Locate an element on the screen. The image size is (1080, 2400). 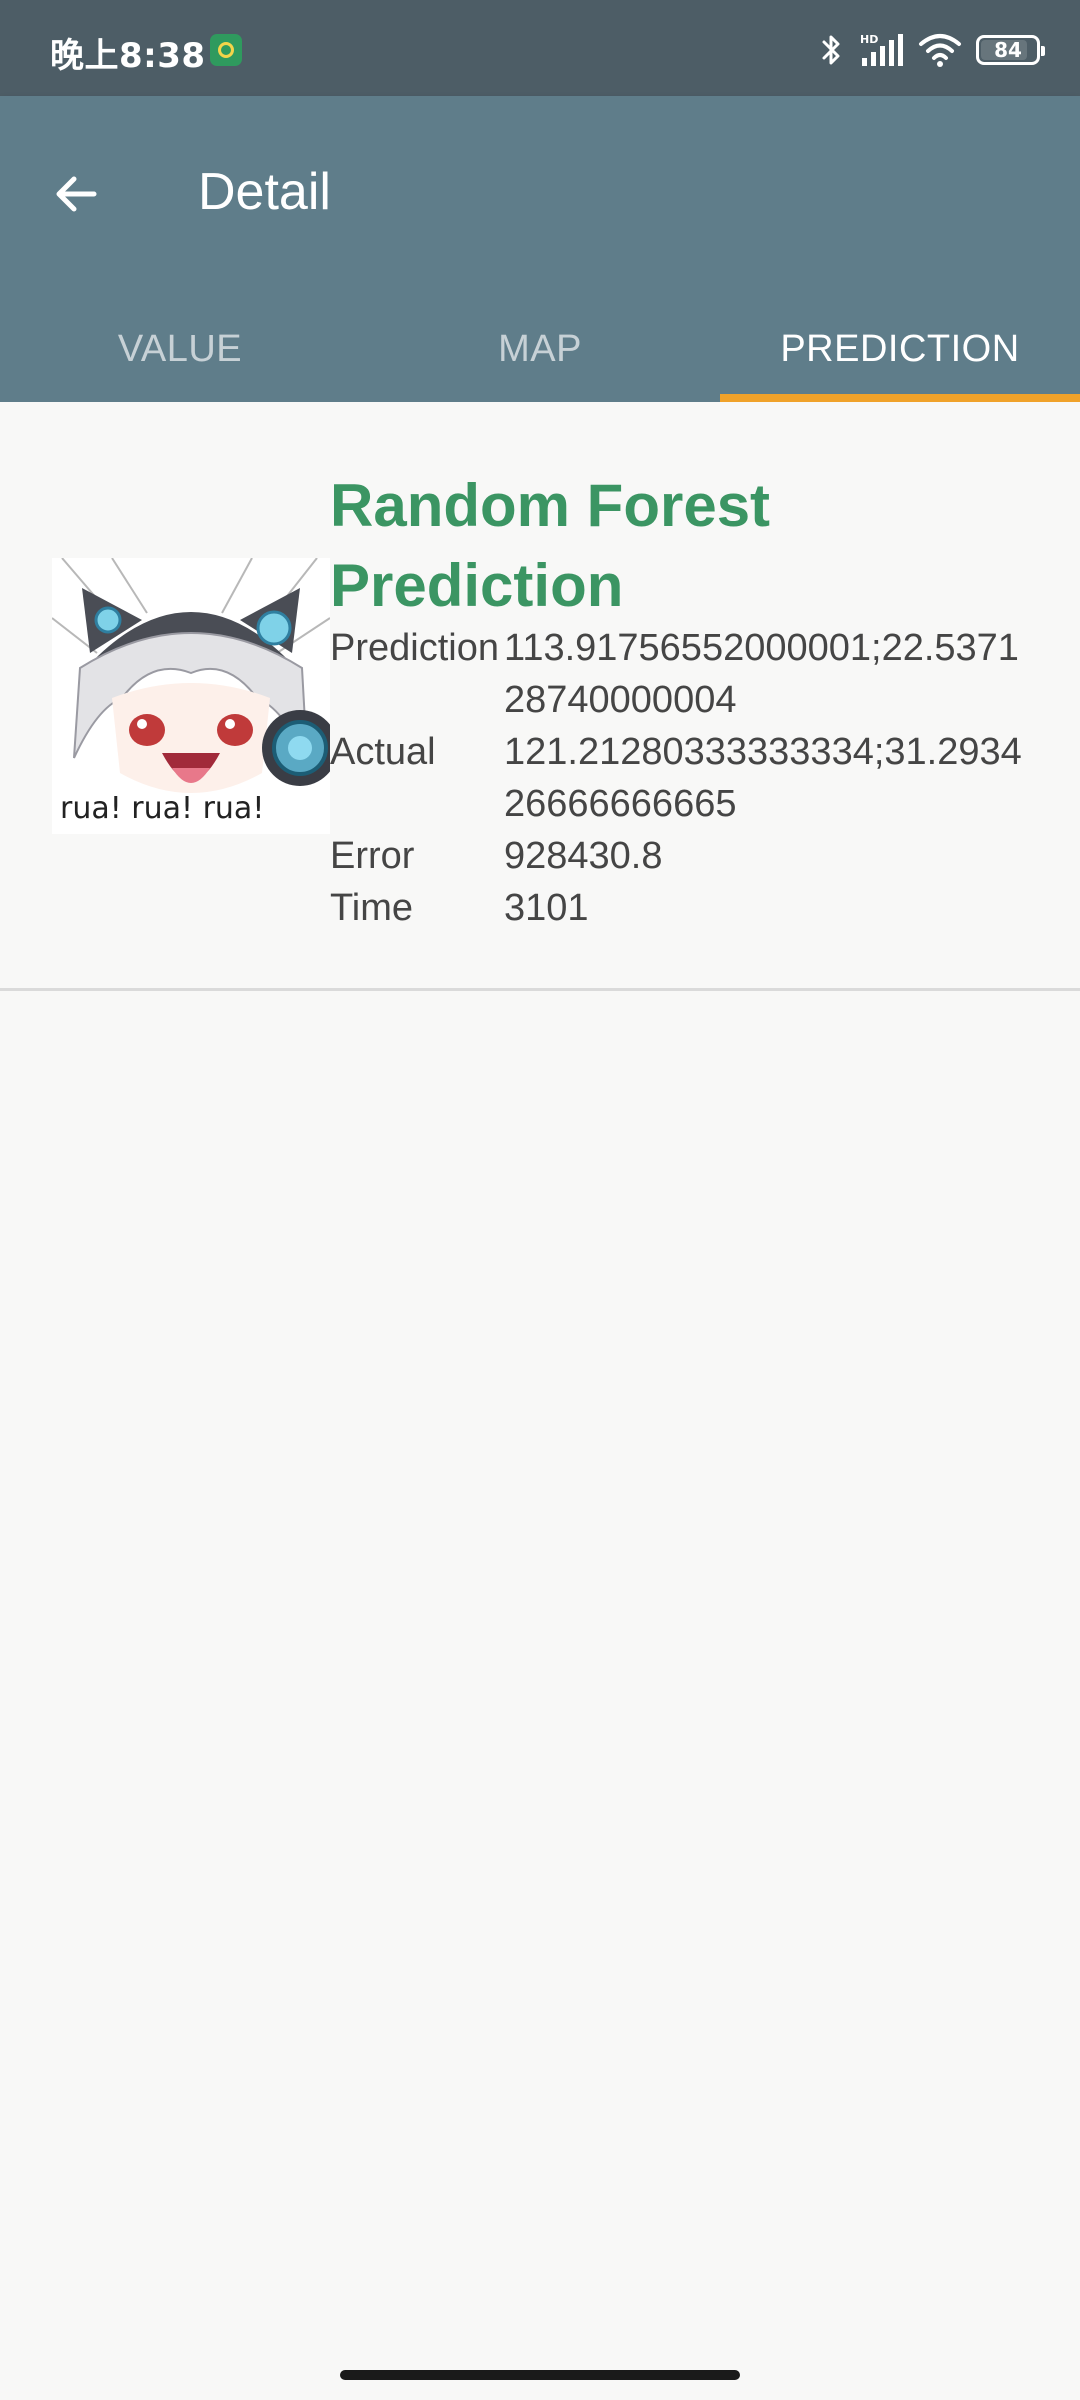
app-notification-icon is located at coordinates (226, 50).